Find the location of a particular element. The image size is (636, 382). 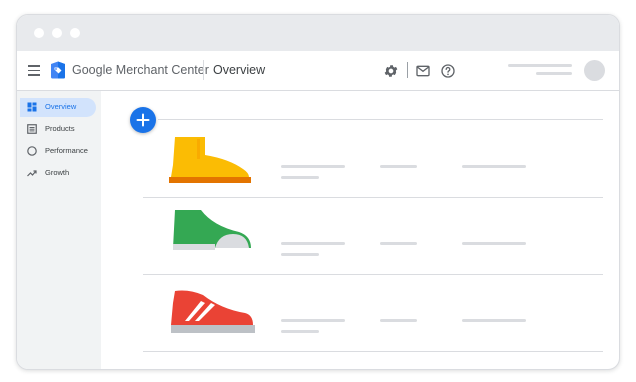

window-close-dot is located at coordinates (39, 33).